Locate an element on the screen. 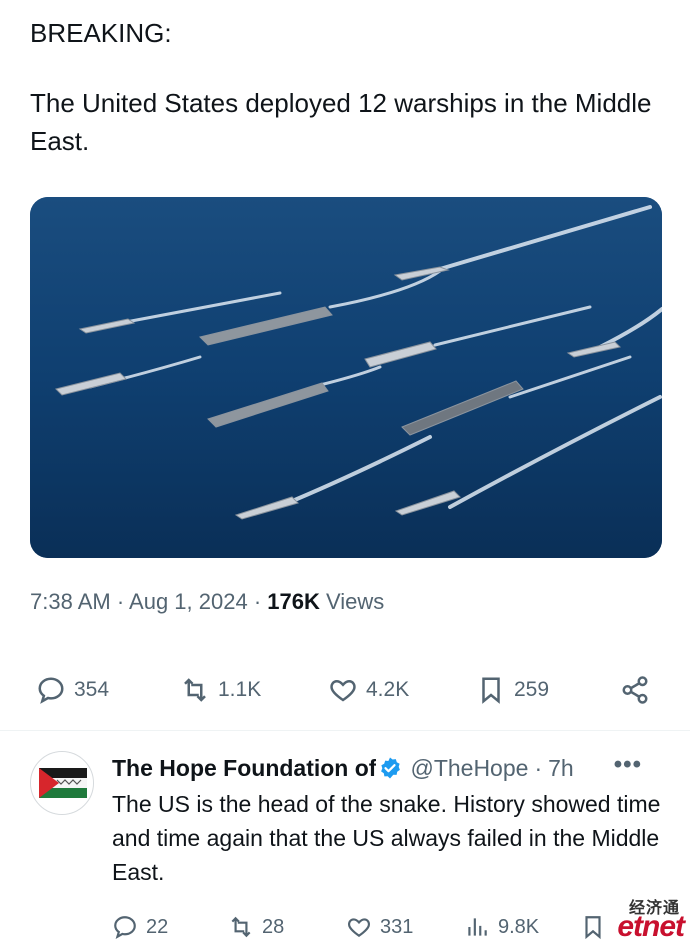 The image size is (690, 946). reply-action-bar: 22 28 331 9.8K is located at coordinates (345, 927).